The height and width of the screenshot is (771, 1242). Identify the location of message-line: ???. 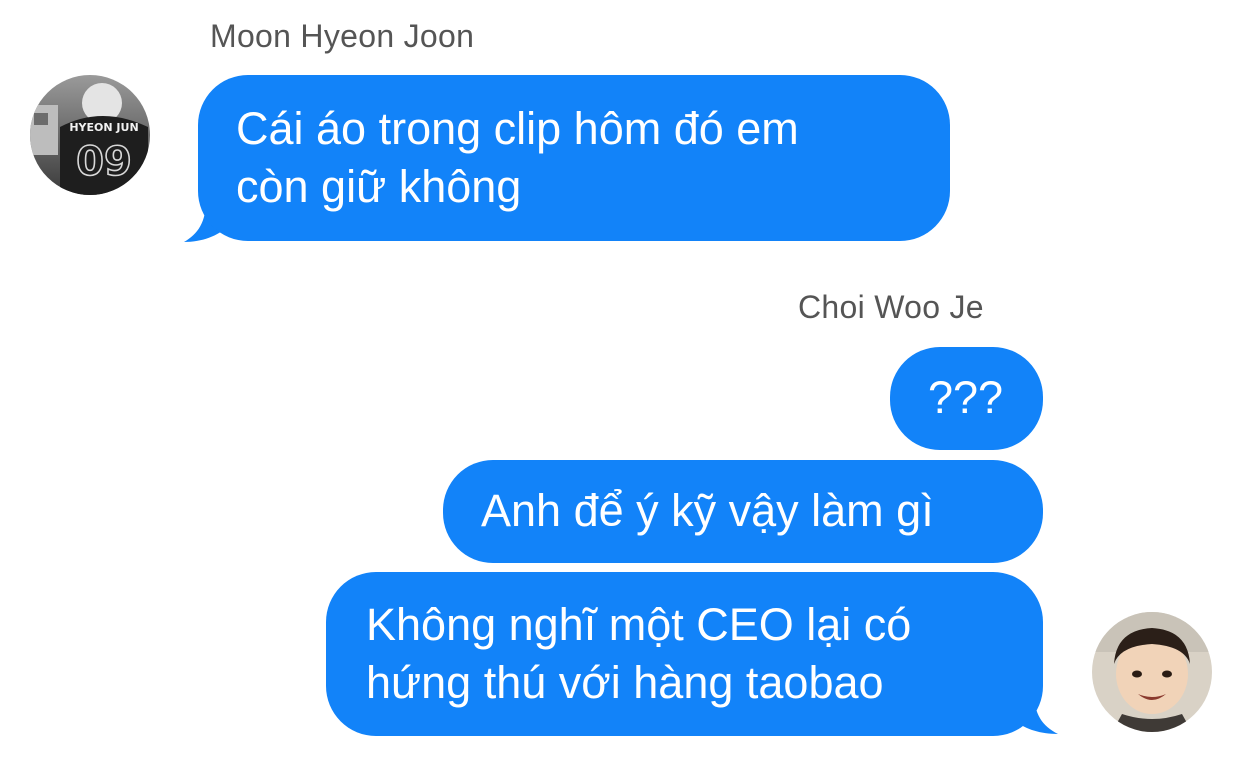
(966, 397).